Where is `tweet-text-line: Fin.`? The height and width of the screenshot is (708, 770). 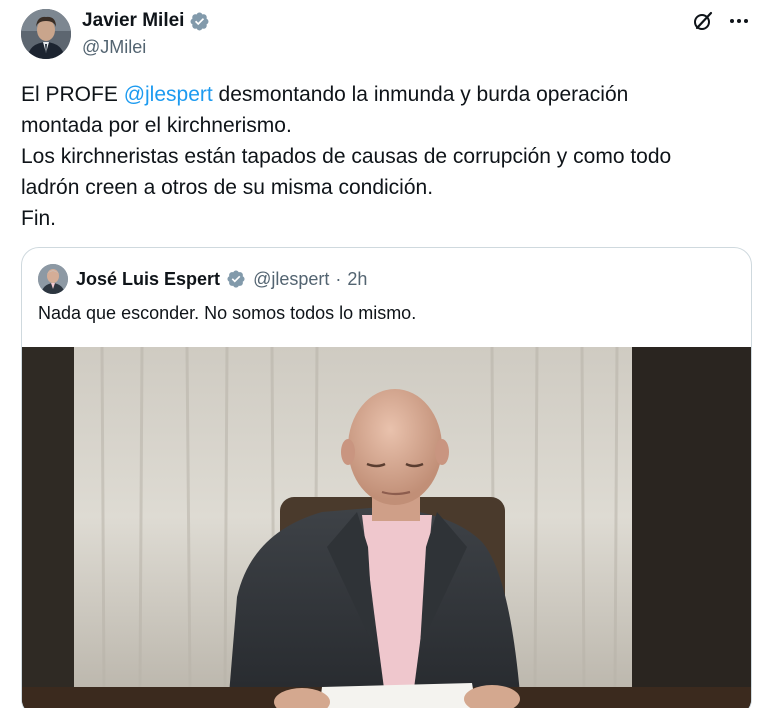 tweet-text-line: Fin. is located at coordinates (39, 218).